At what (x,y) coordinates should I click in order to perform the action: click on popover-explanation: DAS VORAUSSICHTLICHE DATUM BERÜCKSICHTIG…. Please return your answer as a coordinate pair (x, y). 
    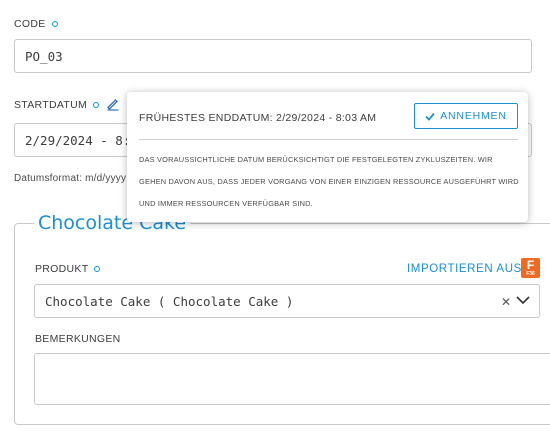
    Looking at the image, I should click on (329, 181).